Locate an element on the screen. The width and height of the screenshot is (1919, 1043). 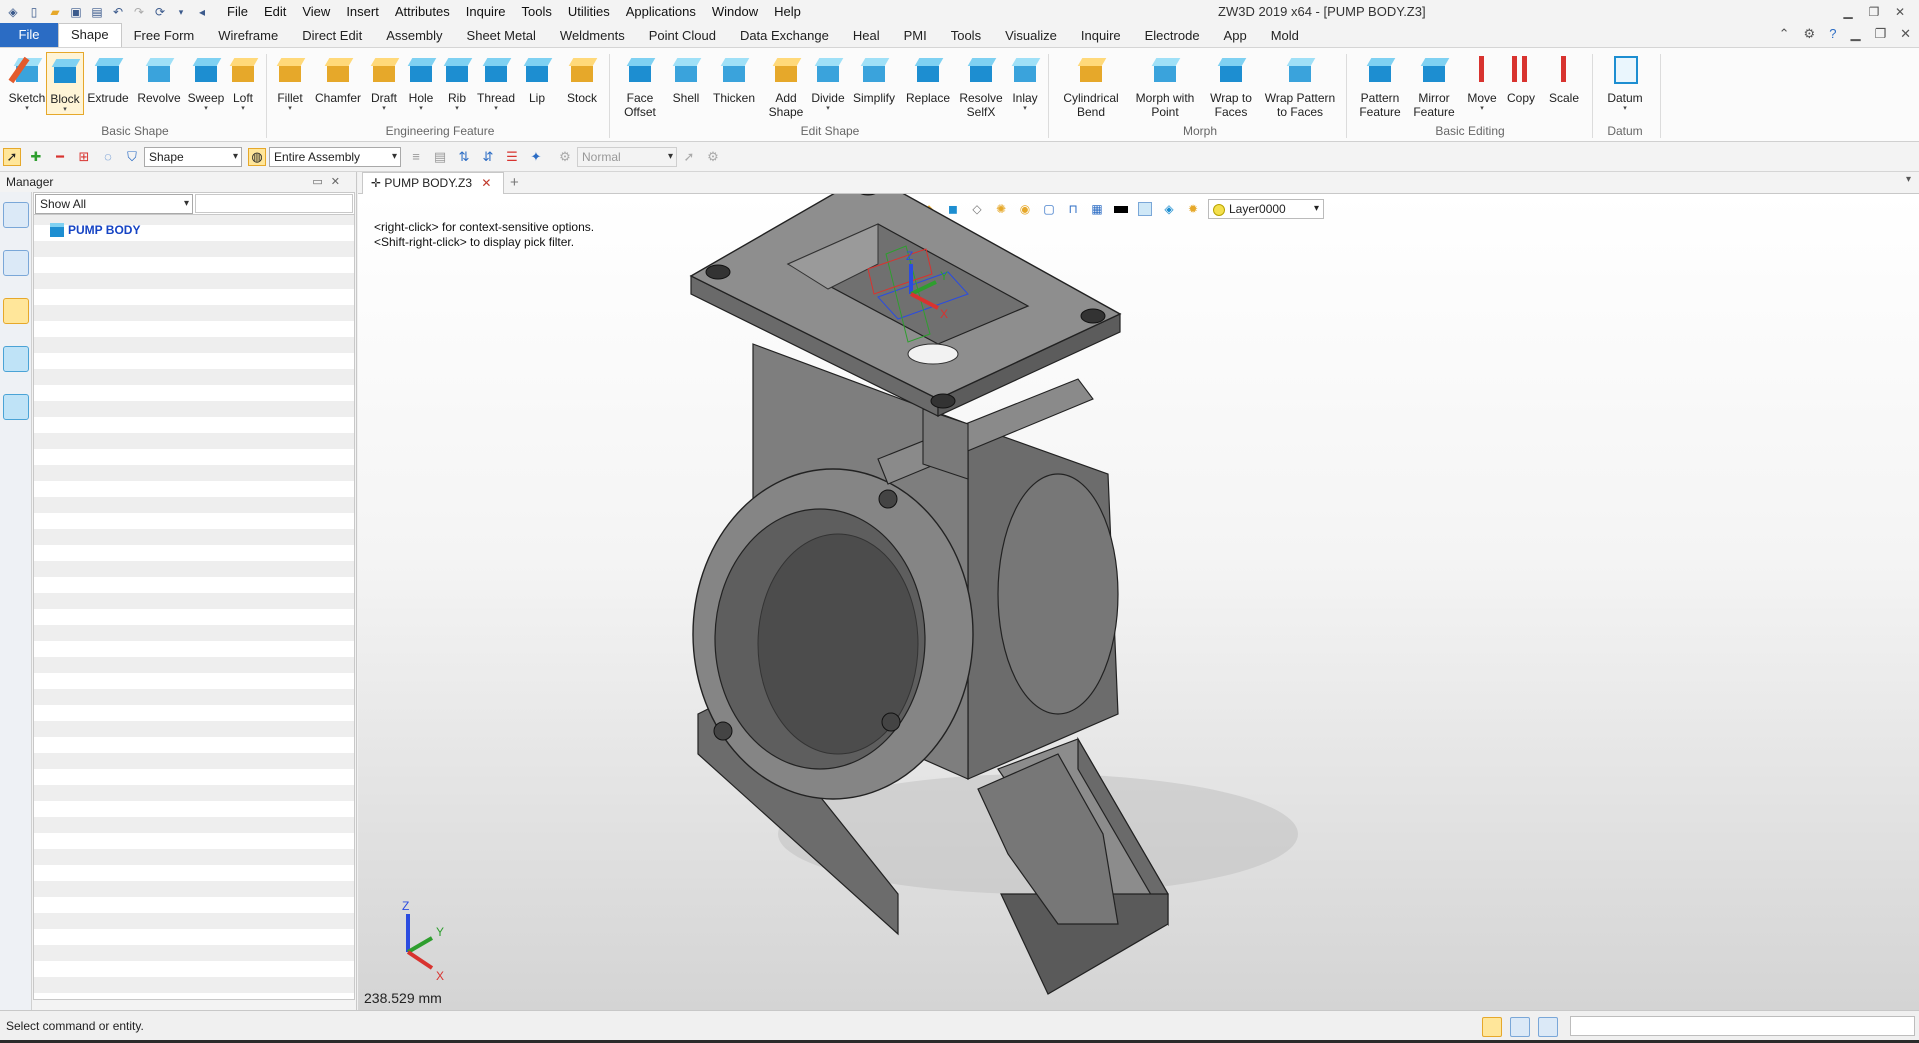
settings-icon: ⚙ is located at coordinates (1810, 34).